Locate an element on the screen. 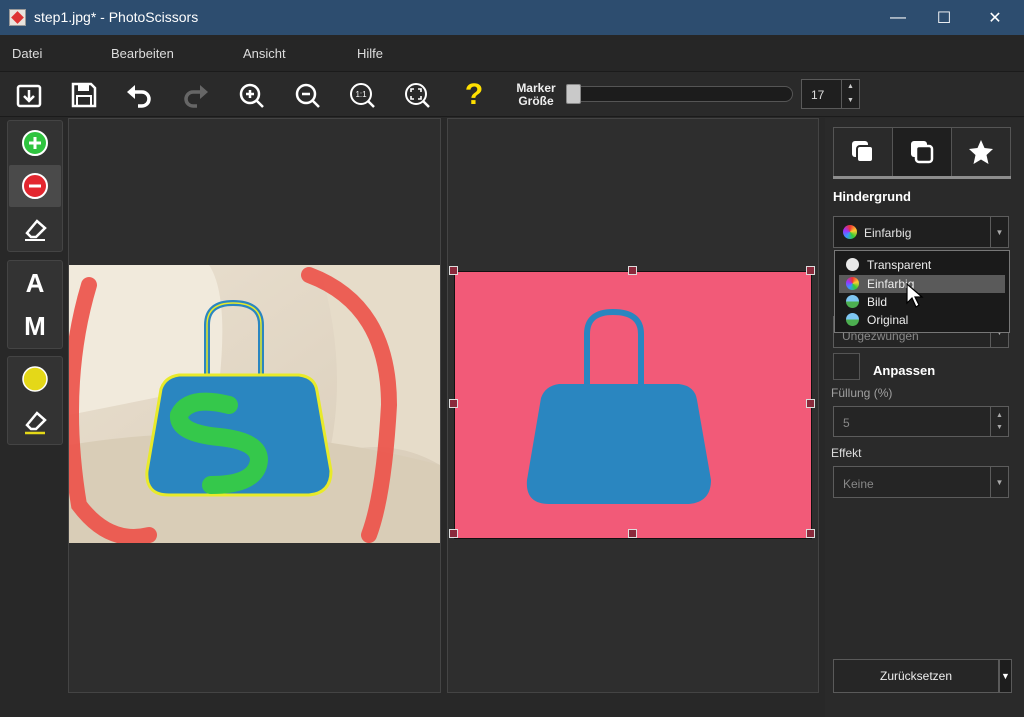 This screenshot has height=717, width=1024. marker-size-slider is located at coordinates (682, 94).